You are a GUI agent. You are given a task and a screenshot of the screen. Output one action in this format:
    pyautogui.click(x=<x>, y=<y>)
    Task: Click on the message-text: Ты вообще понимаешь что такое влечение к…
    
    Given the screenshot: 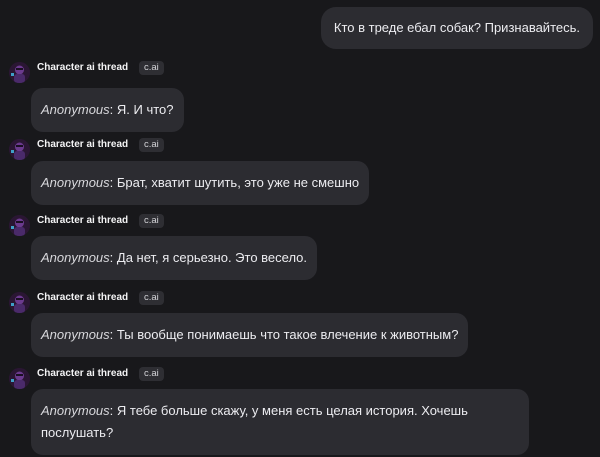 What is the action you would take?
    pyautogui.click(x=287, y=334)
    